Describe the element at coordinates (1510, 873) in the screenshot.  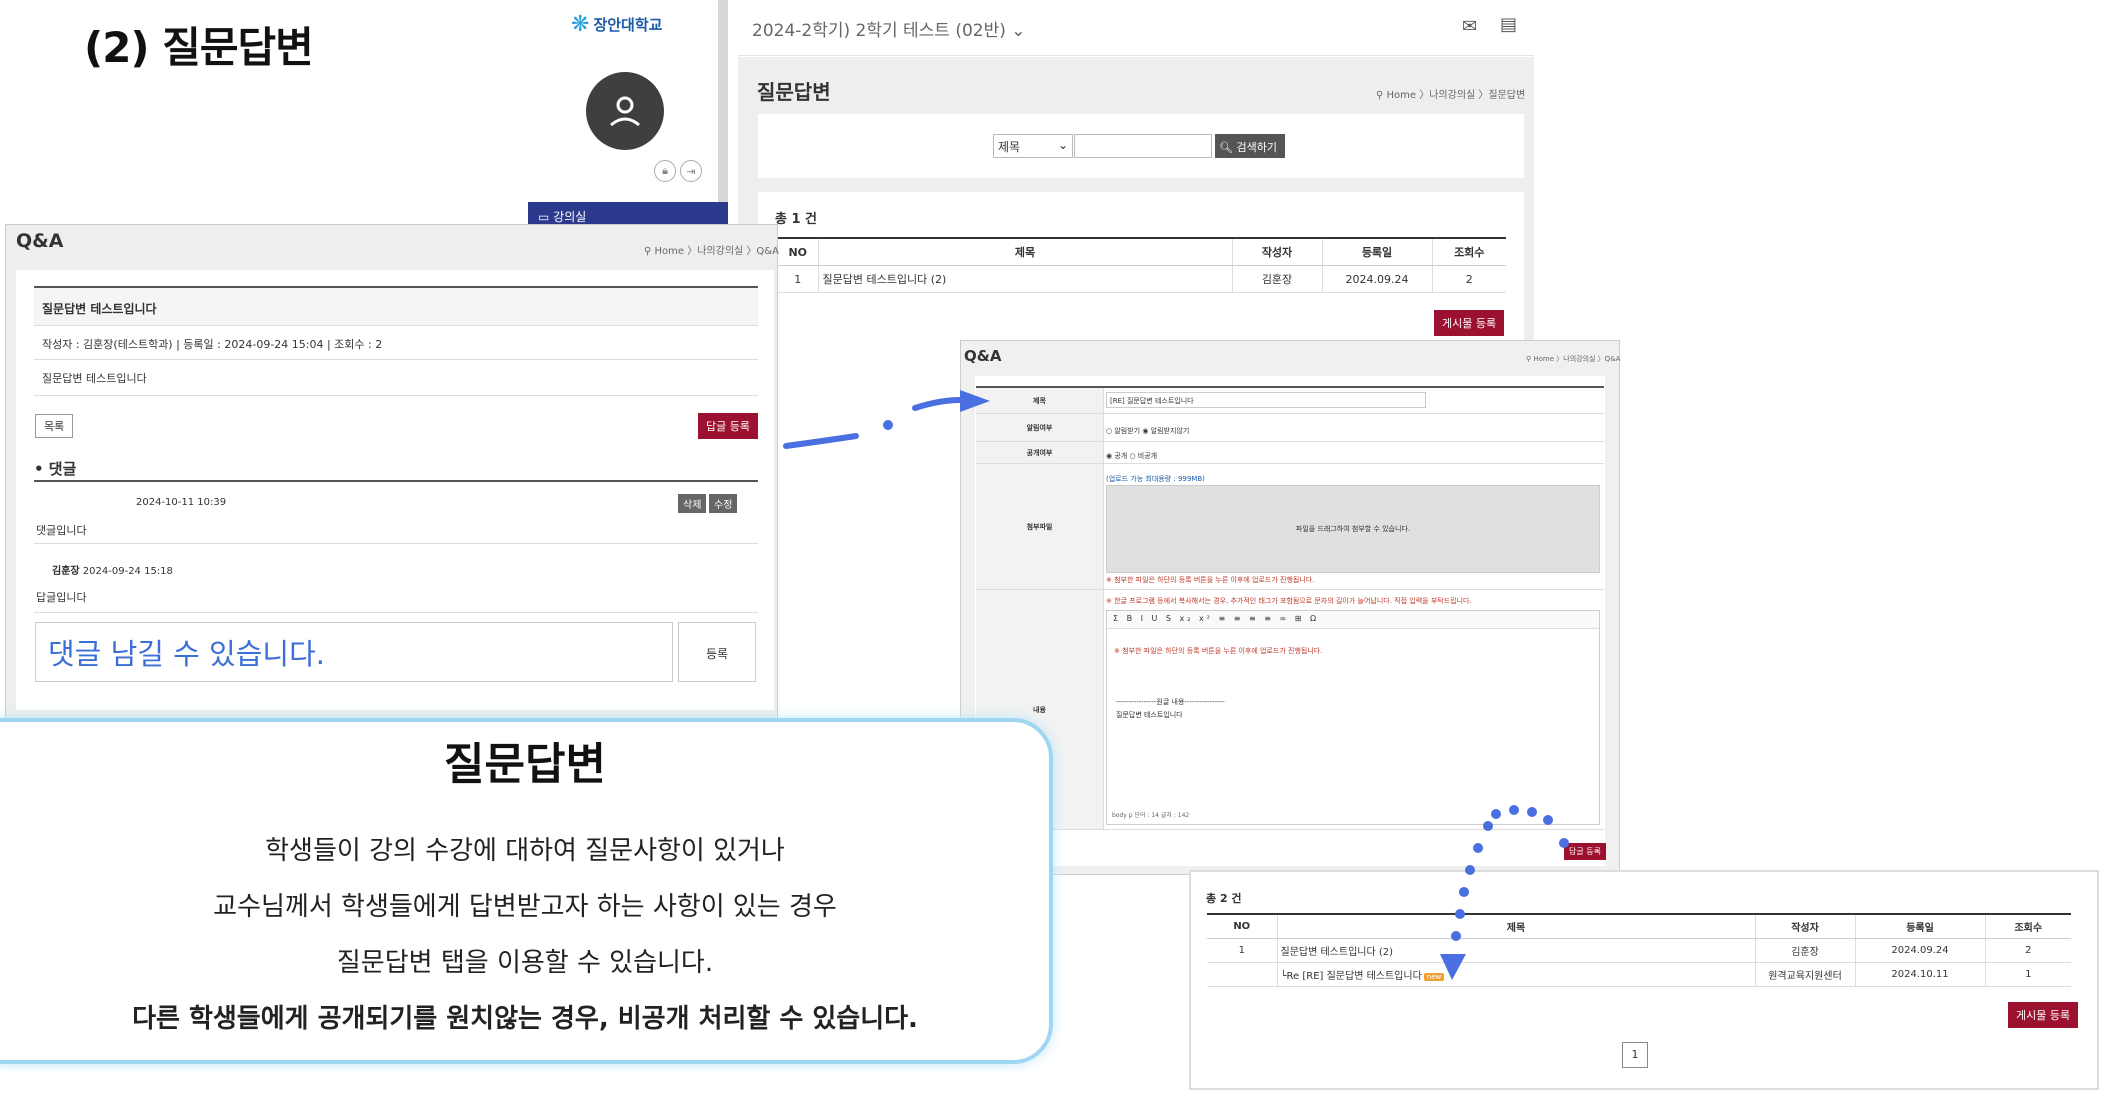
I see `dotted-arrow-down` at that location.